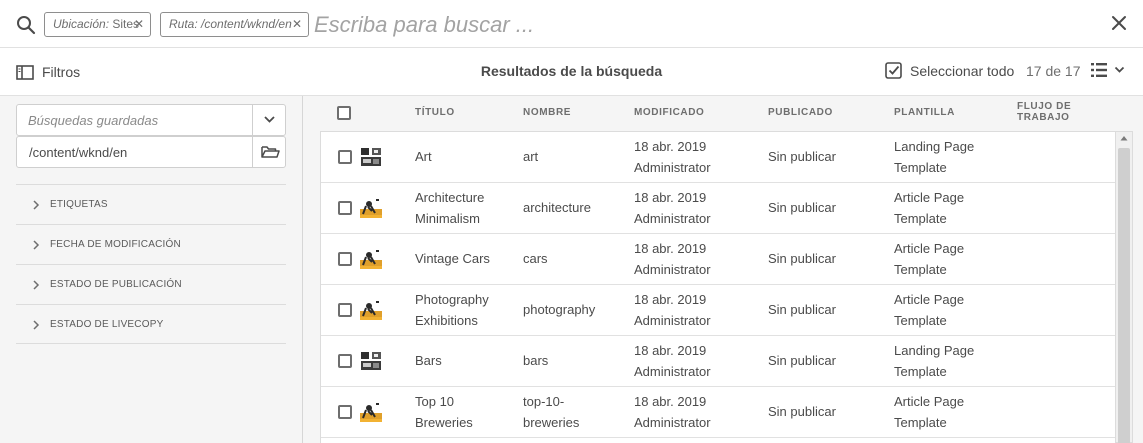 Image resolution: width=1143 pixels, height=443 pixels. I want to click on saved-searches-select: Búsquedas guardadas, so click(151, 120).